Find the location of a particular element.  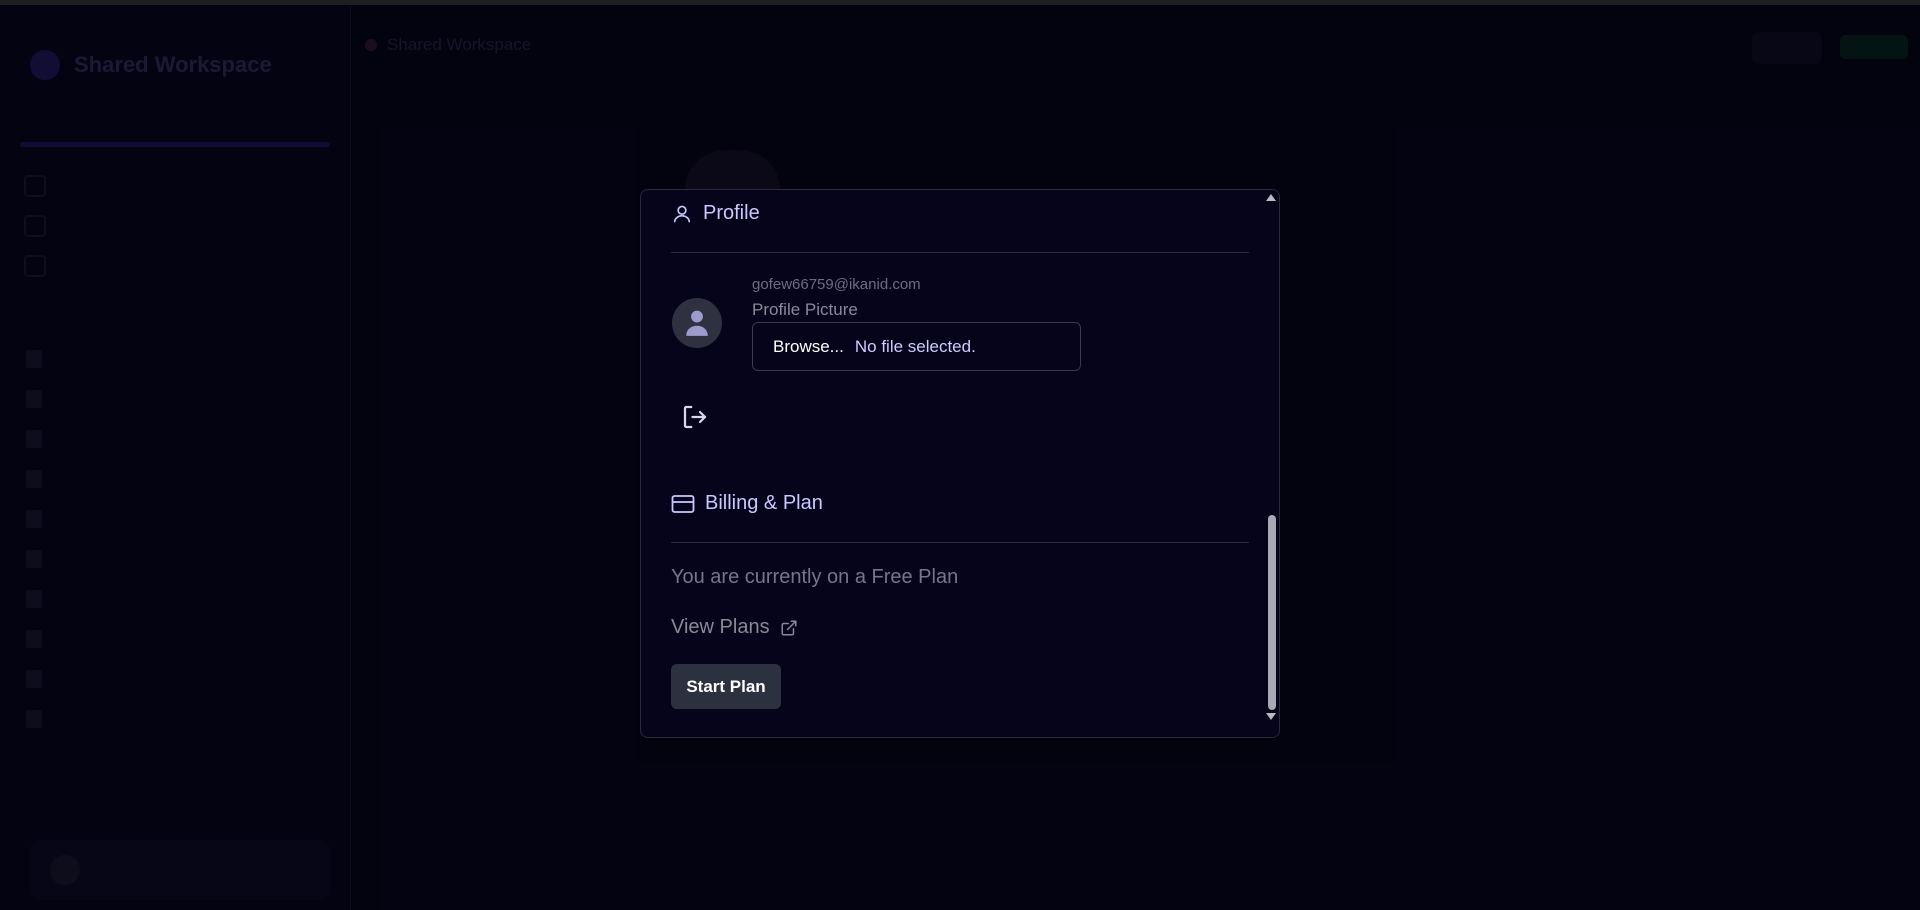

billing-heading: Billing & Plan is located at coordinates (747, 503).